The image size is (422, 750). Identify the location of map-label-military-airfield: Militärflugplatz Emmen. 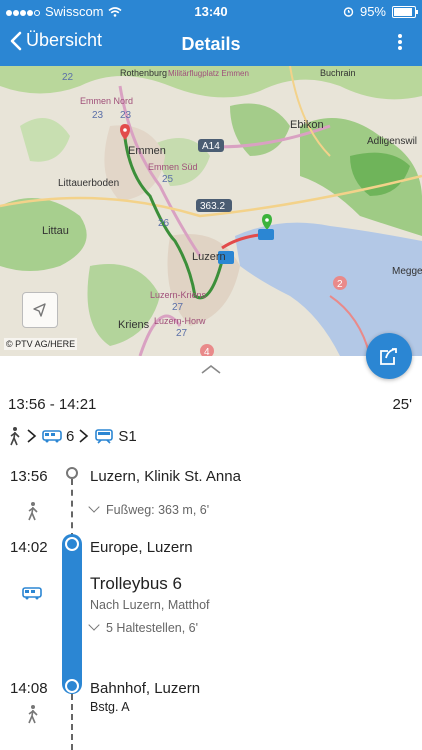
(208, 73).